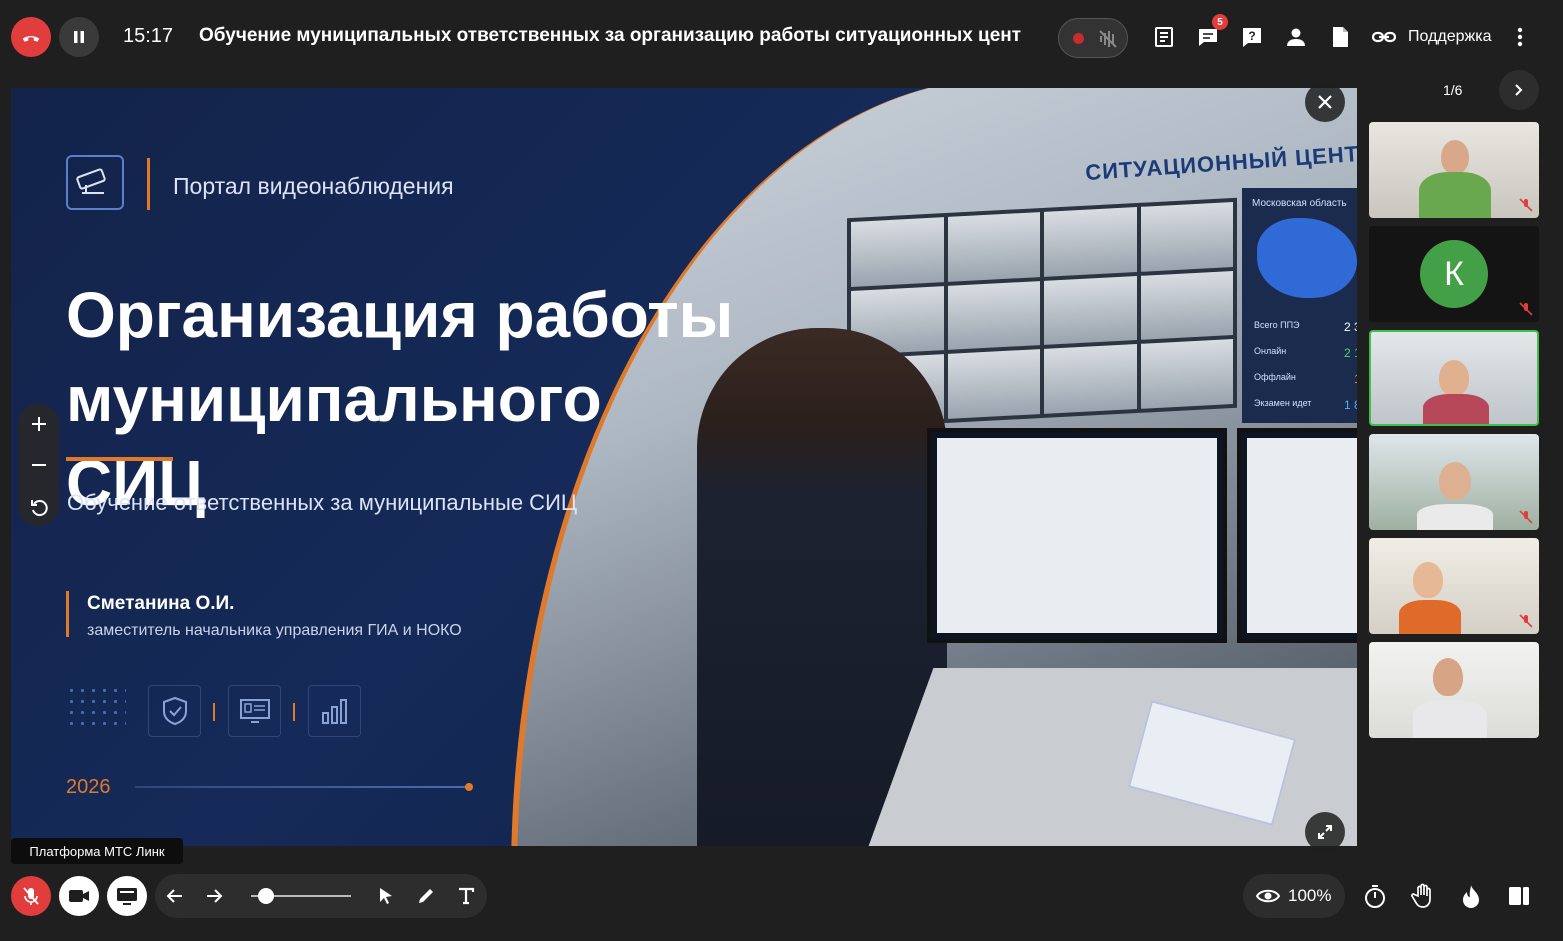  I want to click on eye-icon, so click(1268, 896).